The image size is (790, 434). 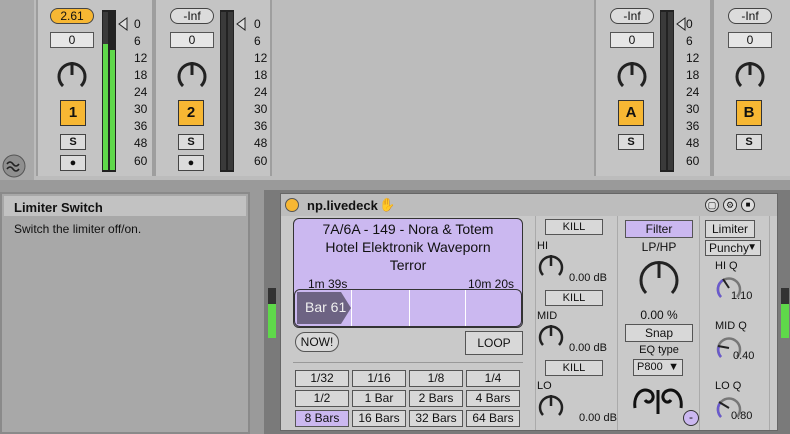 I want to click on save-icon: ■, so click(x=748, y=205).